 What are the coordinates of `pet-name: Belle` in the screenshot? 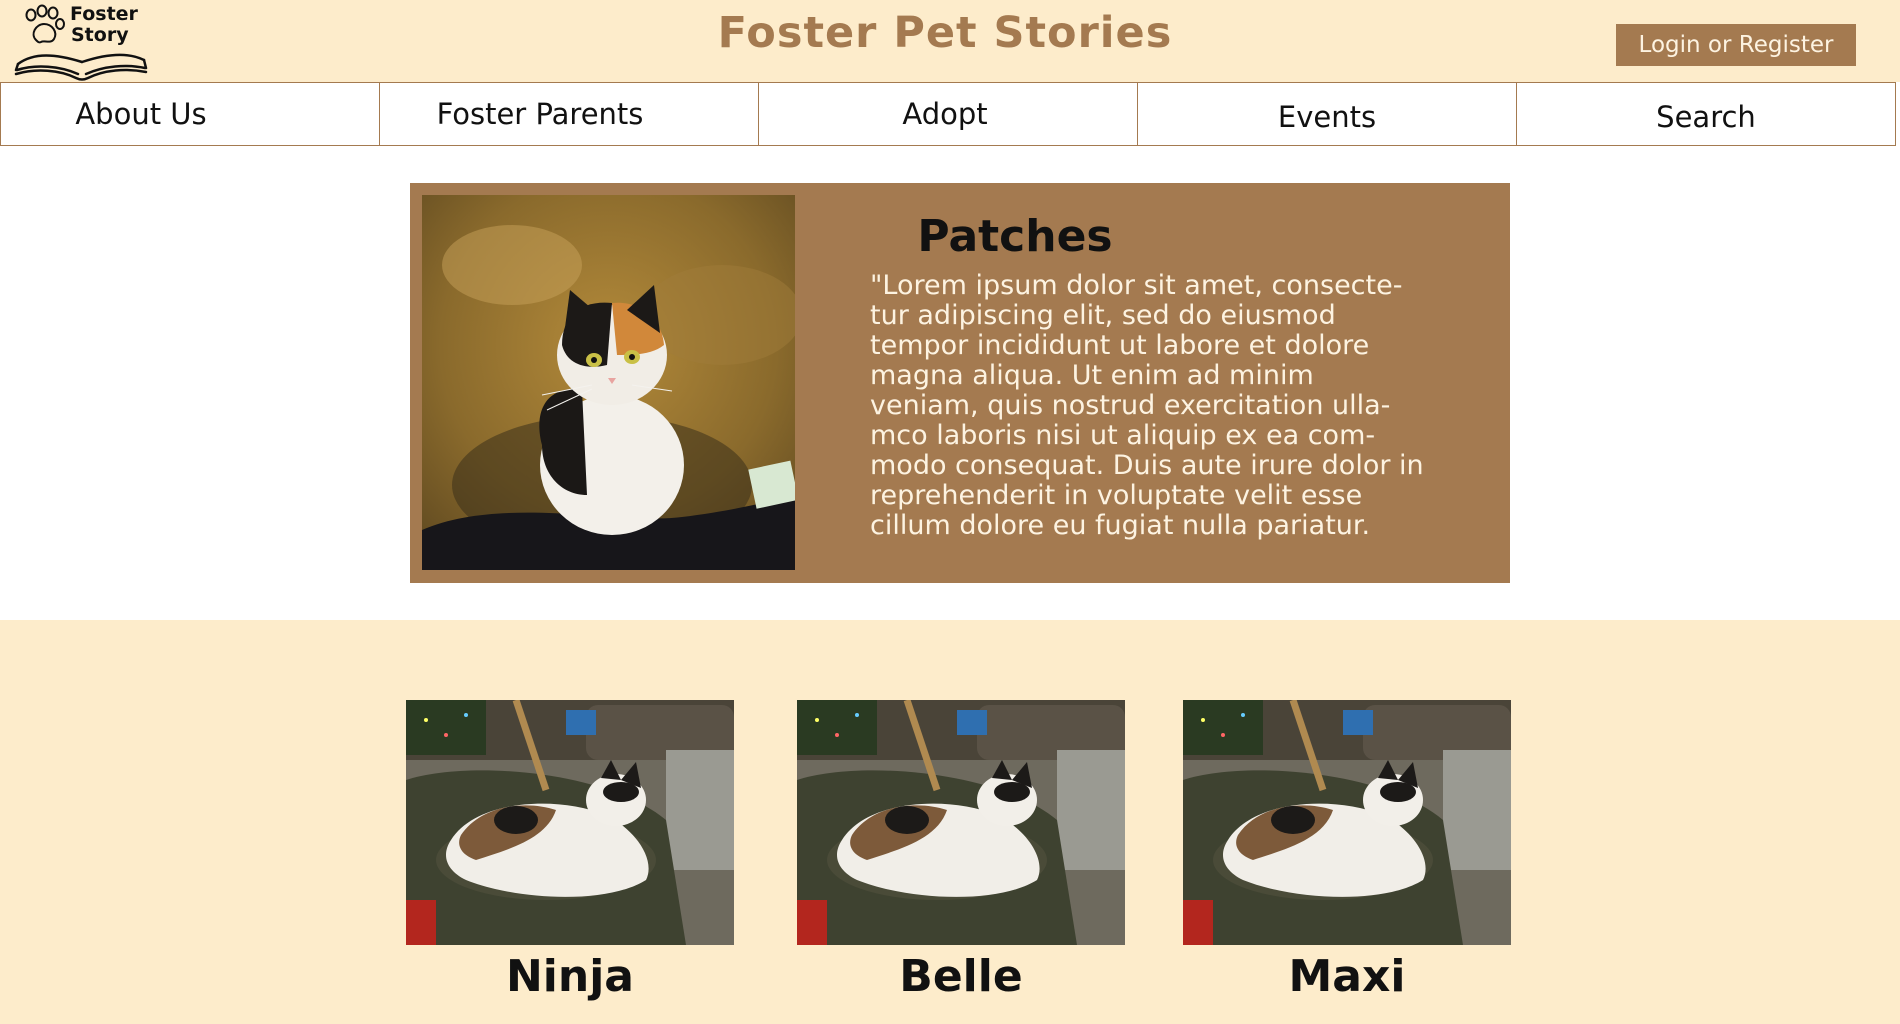 It's located at (961, 976).